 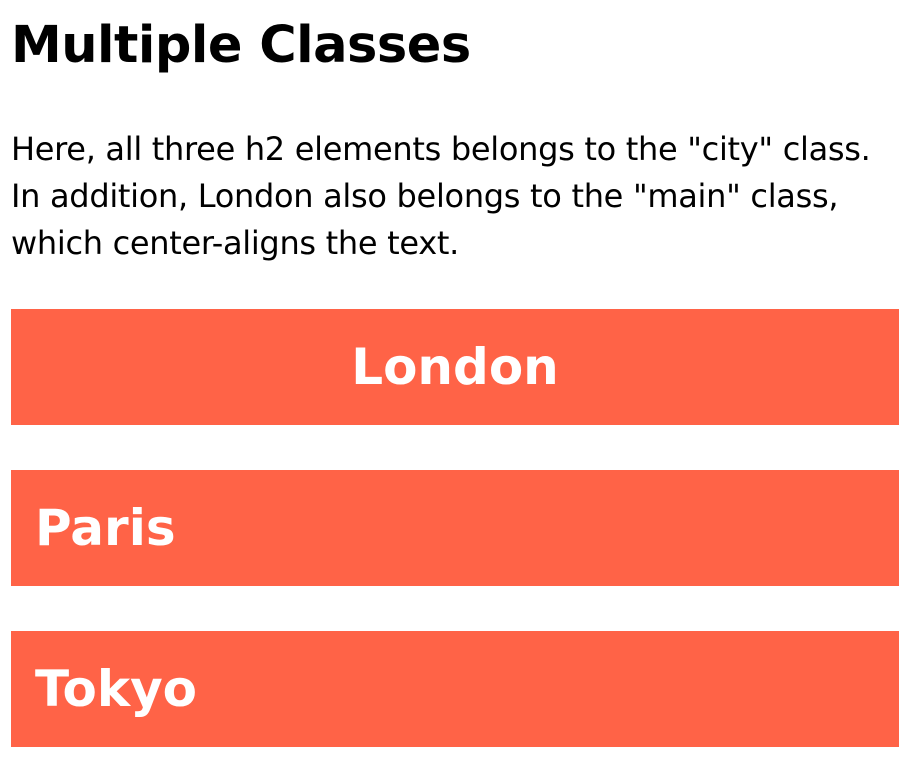 What do you see at coordinates (455, 689) in the screenshot?
I see `city-heading-tokyo: Tokyo` at bounding box center [455, 689].